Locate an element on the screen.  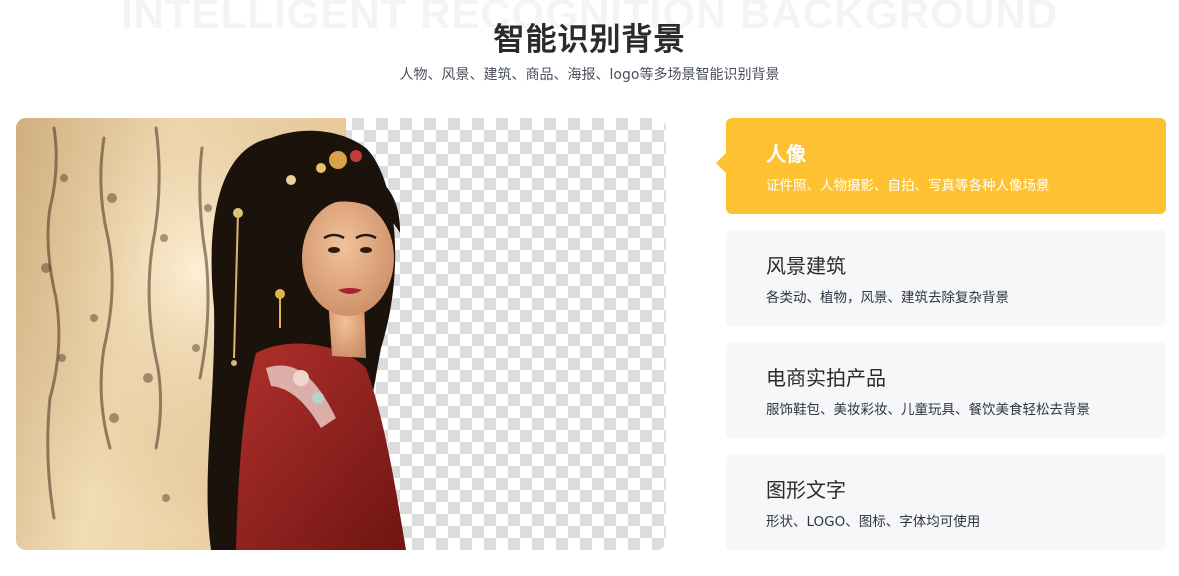
section-title: 智能识别背景 is located at coordinates (589, 40).